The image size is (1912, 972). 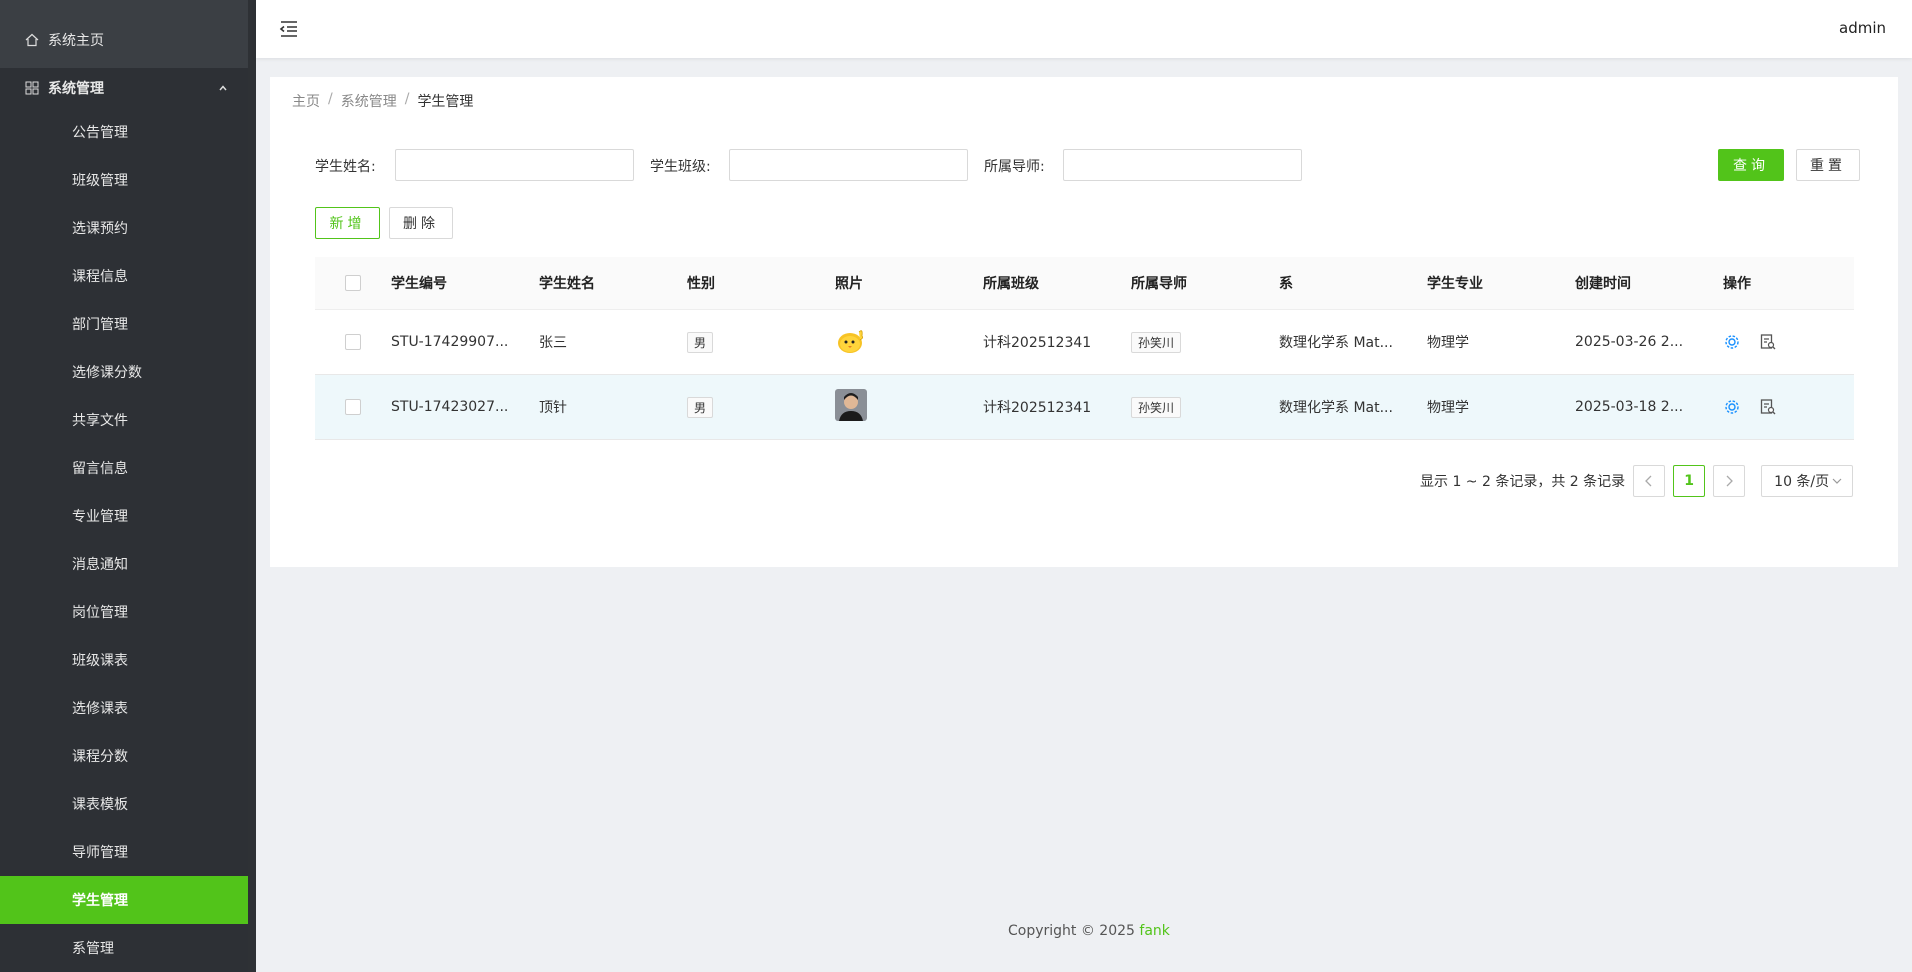 What do you see at coordinates (32, 88) in the screenshot?
I see `grid-icon` at bounding box center [32, 88].